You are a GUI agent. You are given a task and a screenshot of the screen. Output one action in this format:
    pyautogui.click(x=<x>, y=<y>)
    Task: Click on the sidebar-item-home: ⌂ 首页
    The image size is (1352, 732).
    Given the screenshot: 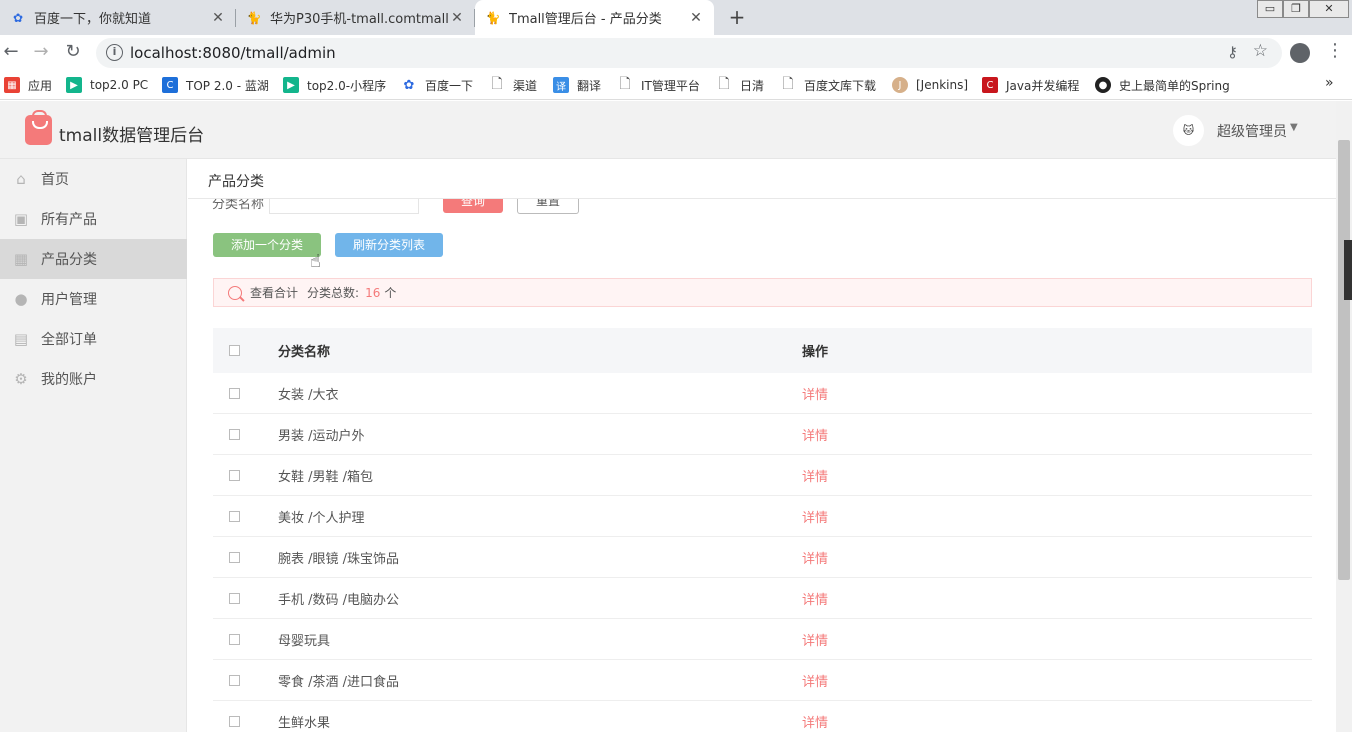 What is the action you would take?
    pyautogui.click(x=93, y=179)
    